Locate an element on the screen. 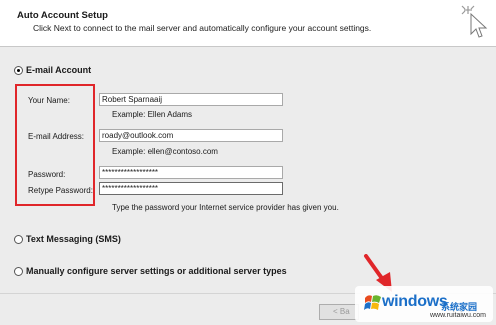 Image resolution: width=496 pixels, height=325 pixels. watermark: windows 系统家园 www.ruitaiwu.com is located at coordinates (424, 304).